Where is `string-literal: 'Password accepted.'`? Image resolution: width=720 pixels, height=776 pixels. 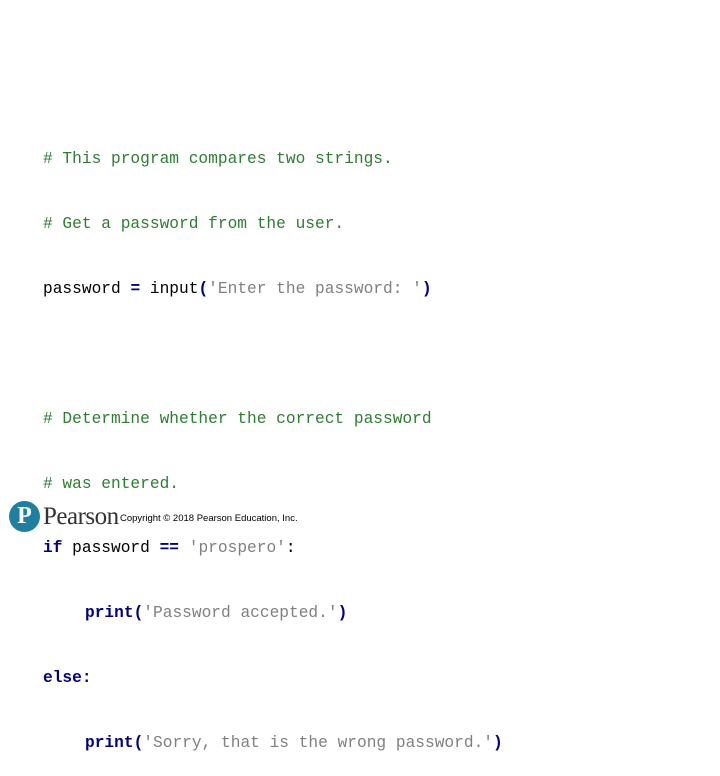
string-literal: 'Password accepted.' is located at coordinates (240, 613).